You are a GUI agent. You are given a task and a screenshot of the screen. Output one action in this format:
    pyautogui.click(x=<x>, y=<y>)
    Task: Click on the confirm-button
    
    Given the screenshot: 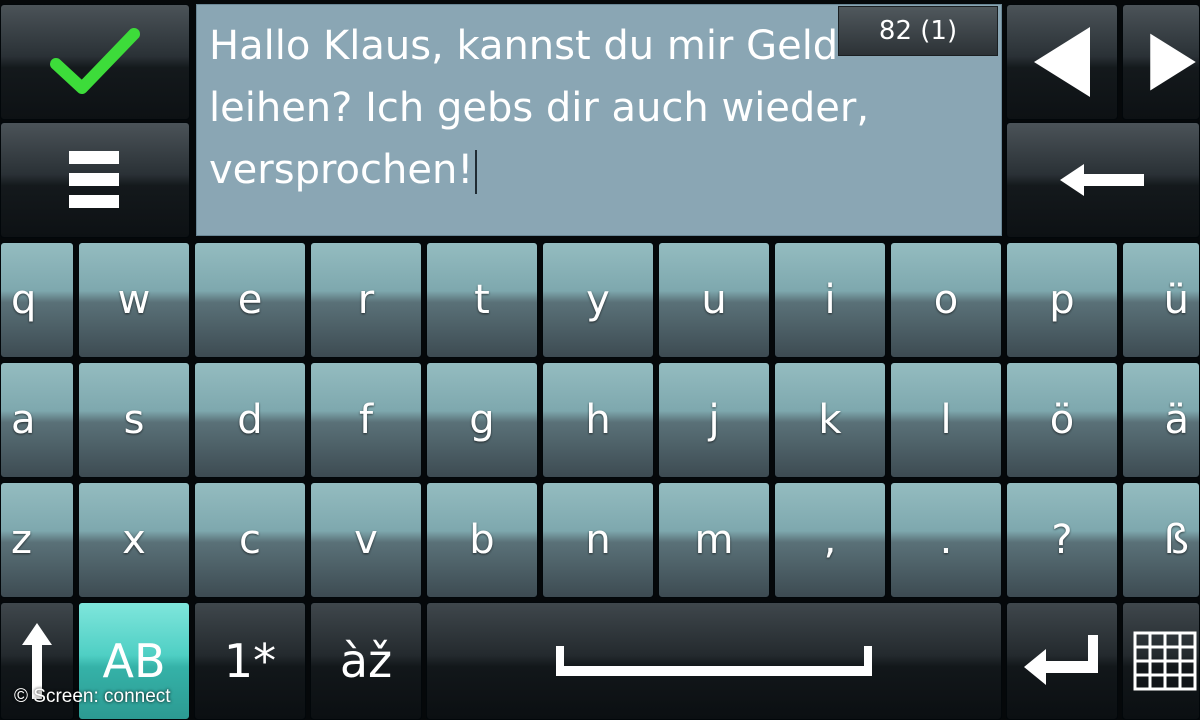 What is the action you would take?
    pyautogui.click(x=95, y=62)
    